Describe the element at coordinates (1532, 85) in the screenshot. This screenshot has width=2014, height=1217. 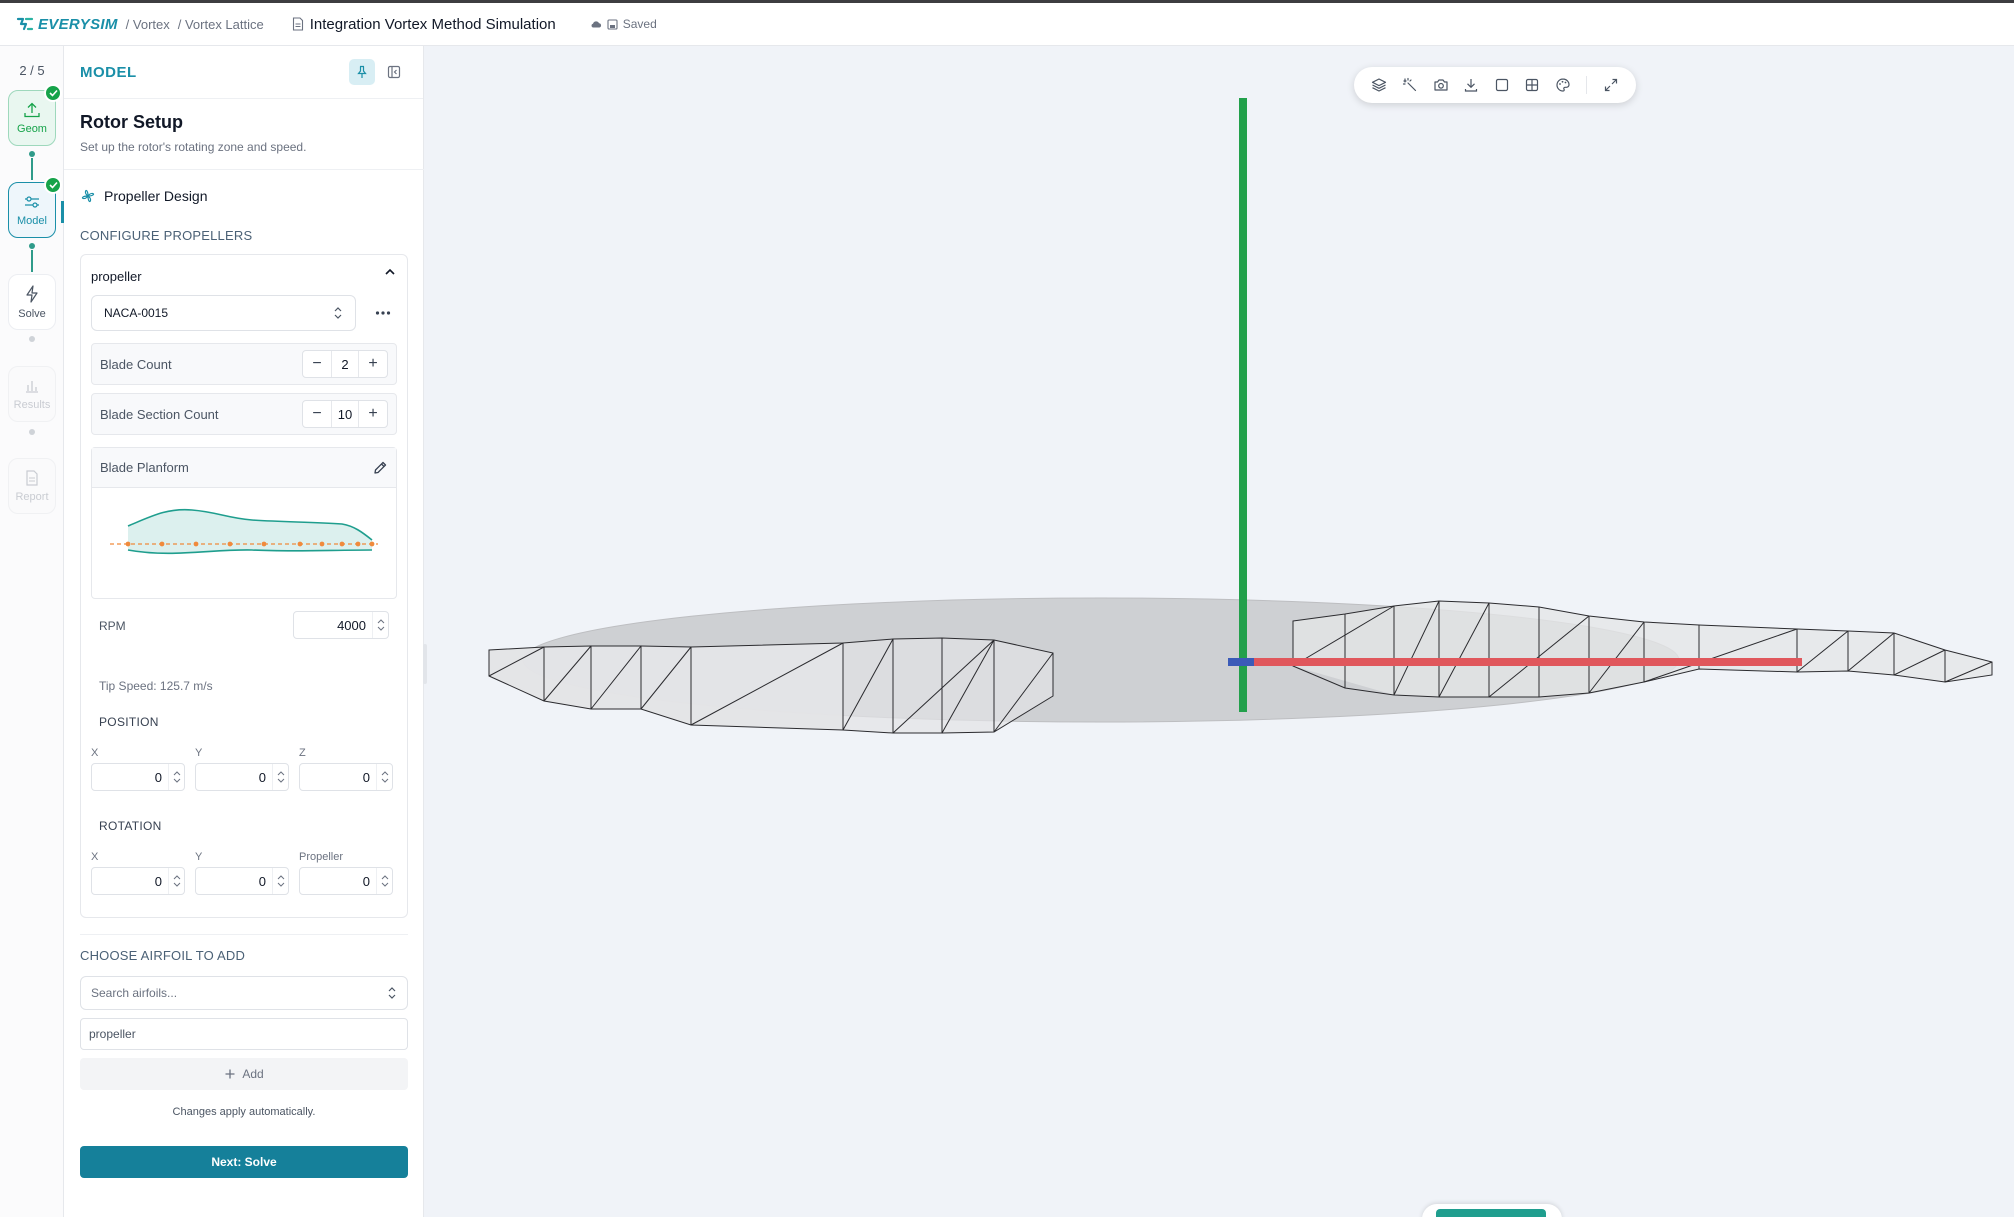
I see `grid-view-button` at that location.